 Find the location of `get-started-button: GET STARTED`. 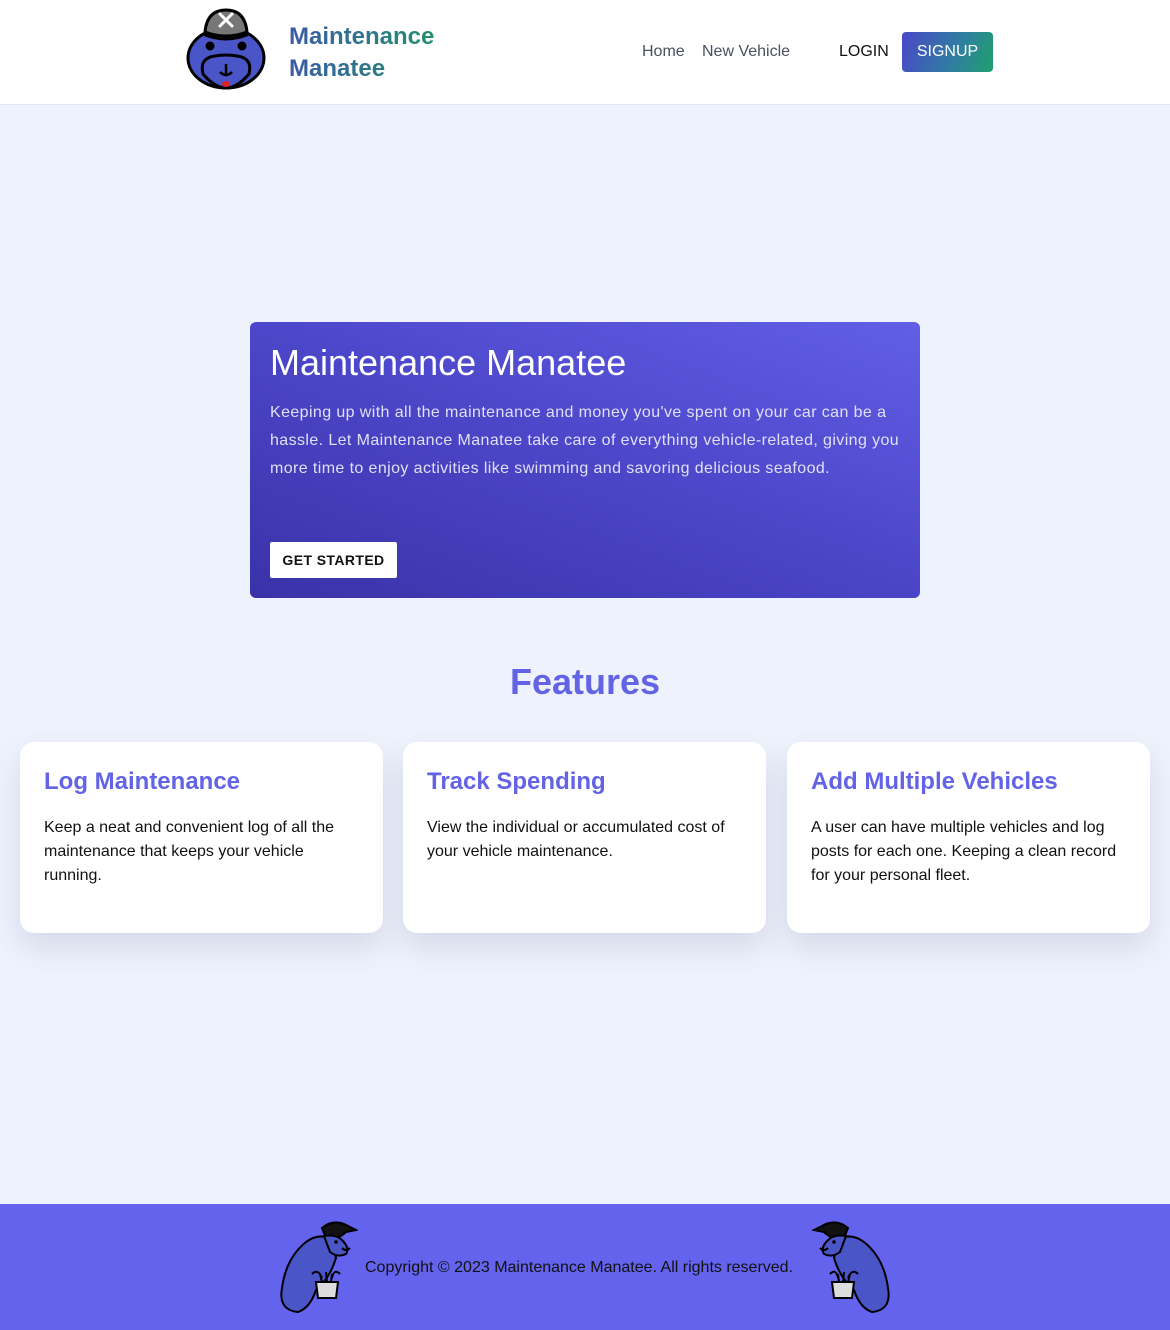

get-started-button: GET STARTED is located at coordinates (333, 560).